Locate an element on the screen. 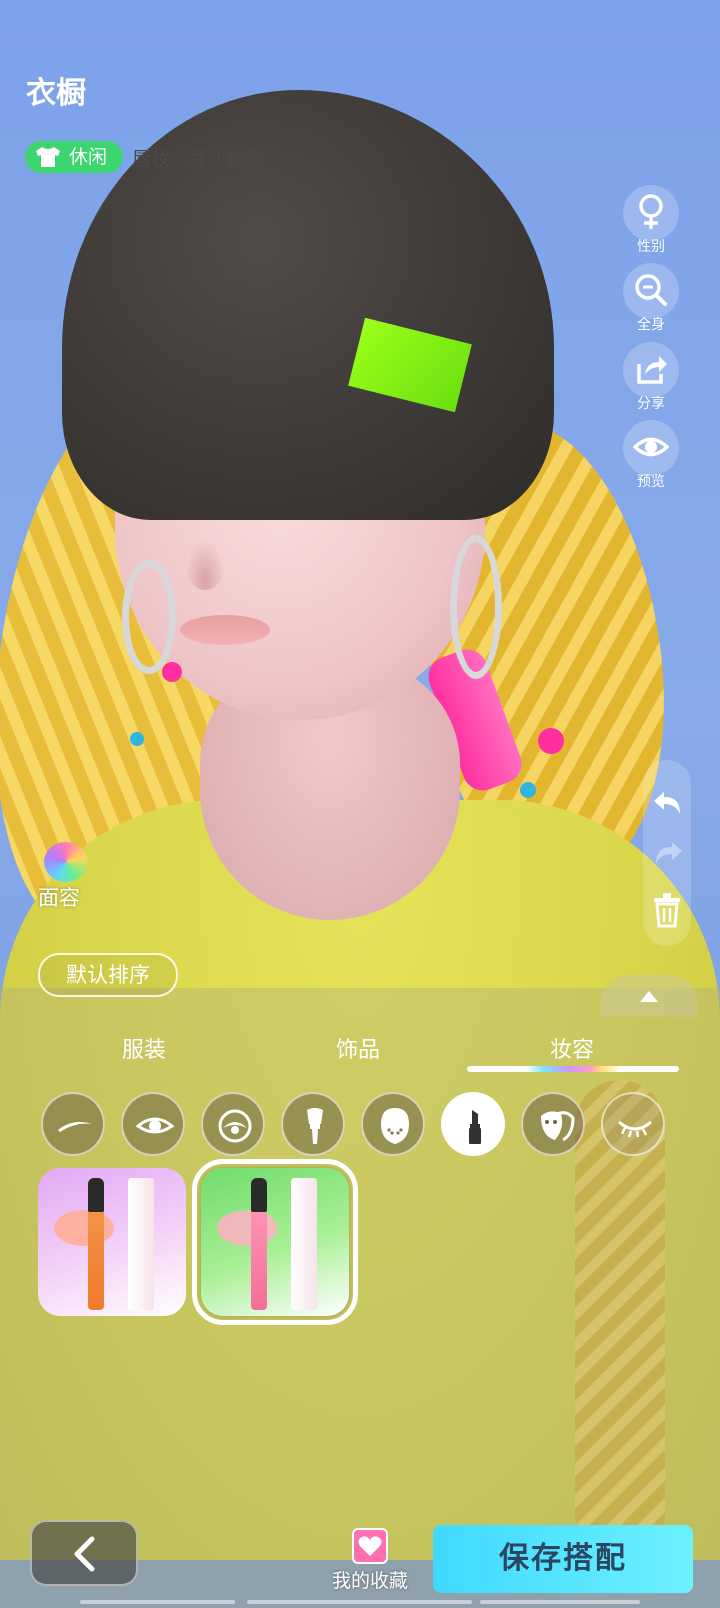 Image resolution: width=720 pixels, height=1608 pixels. heart-bookmark-icon is located at coordinates (370, 1546).